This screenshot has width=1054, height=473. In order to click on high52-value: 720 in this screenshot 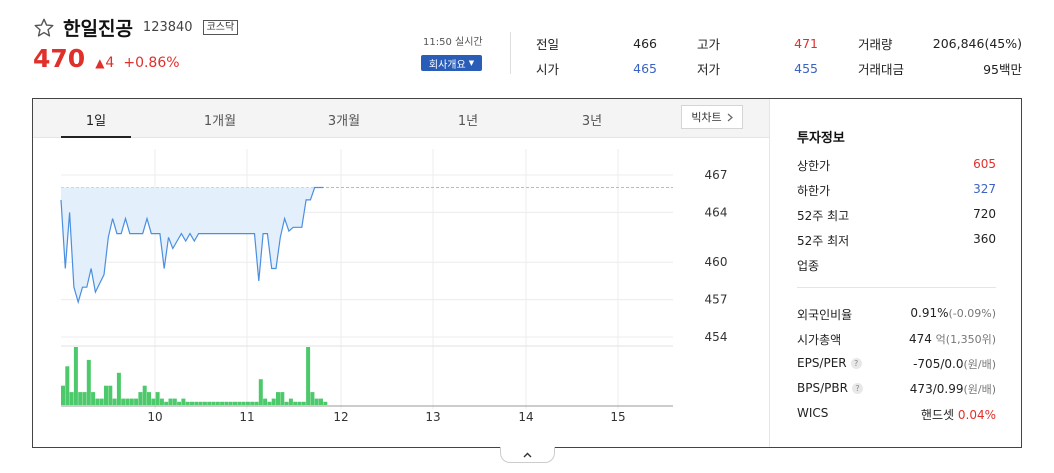, I will do `click(984, 214)`.